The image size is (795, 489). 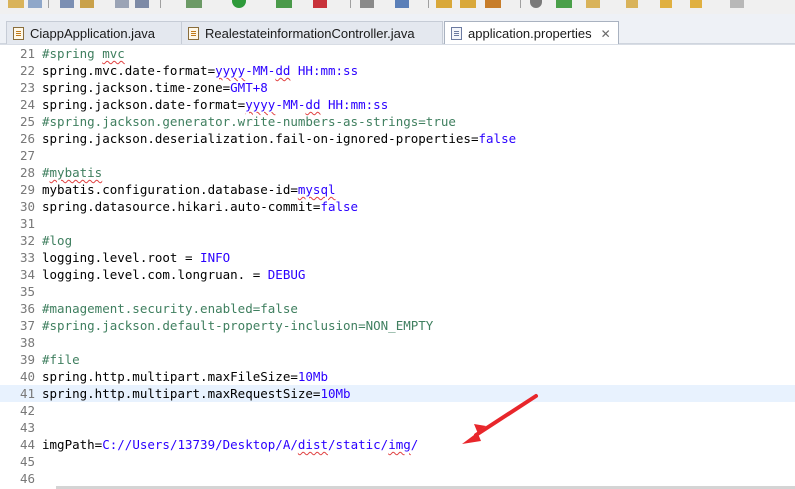 What do you see at coordinates (28, 223) in the screenshot?
I see `line-number: 31` at bounding box center [28, 223].